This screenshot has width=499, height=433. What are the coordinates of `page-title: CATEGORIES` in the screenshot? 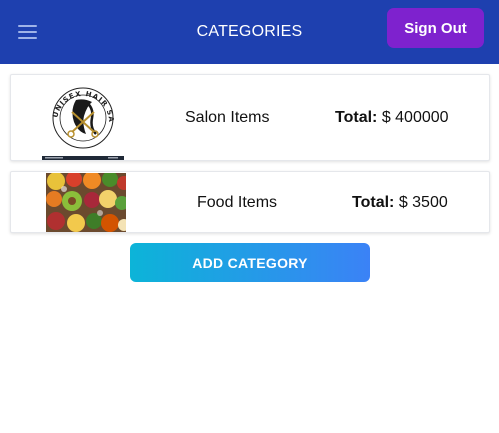 It's located at (249, 31).